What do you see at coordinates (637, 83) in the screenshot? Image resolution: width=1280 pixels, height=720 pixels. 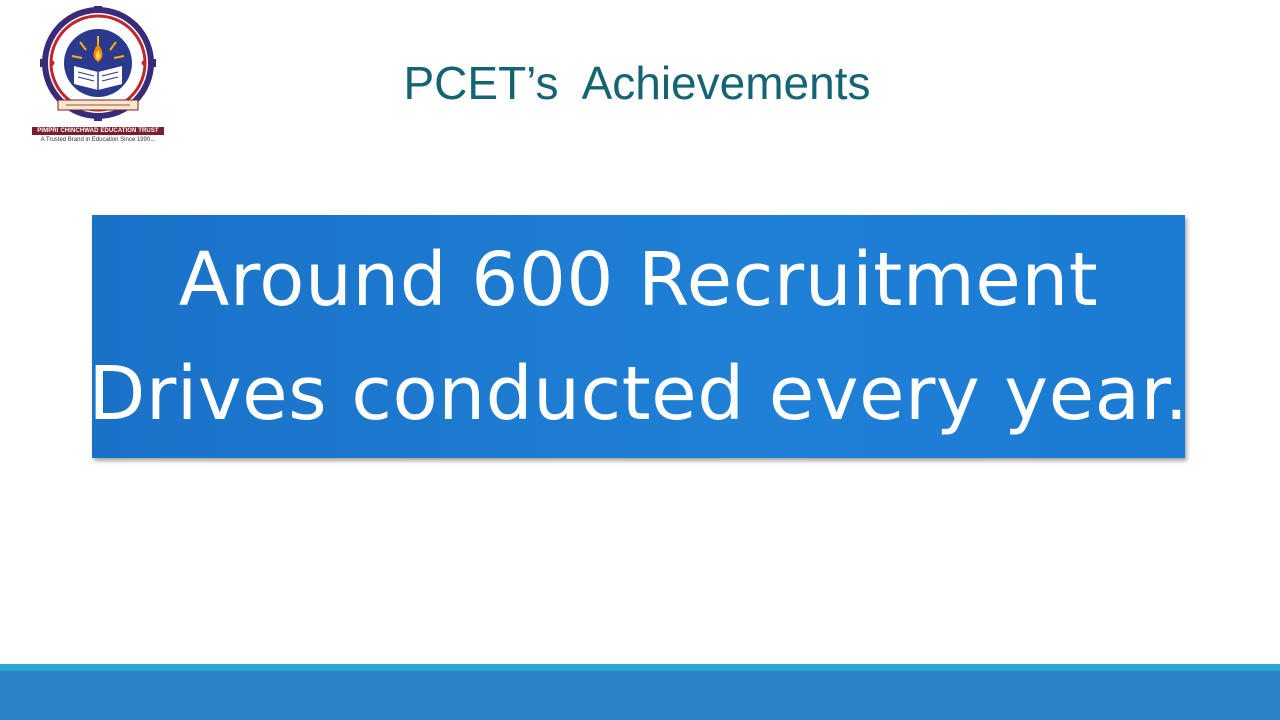 I see `page-title: PCET’s Achievements` at bounding box center [637, 83].